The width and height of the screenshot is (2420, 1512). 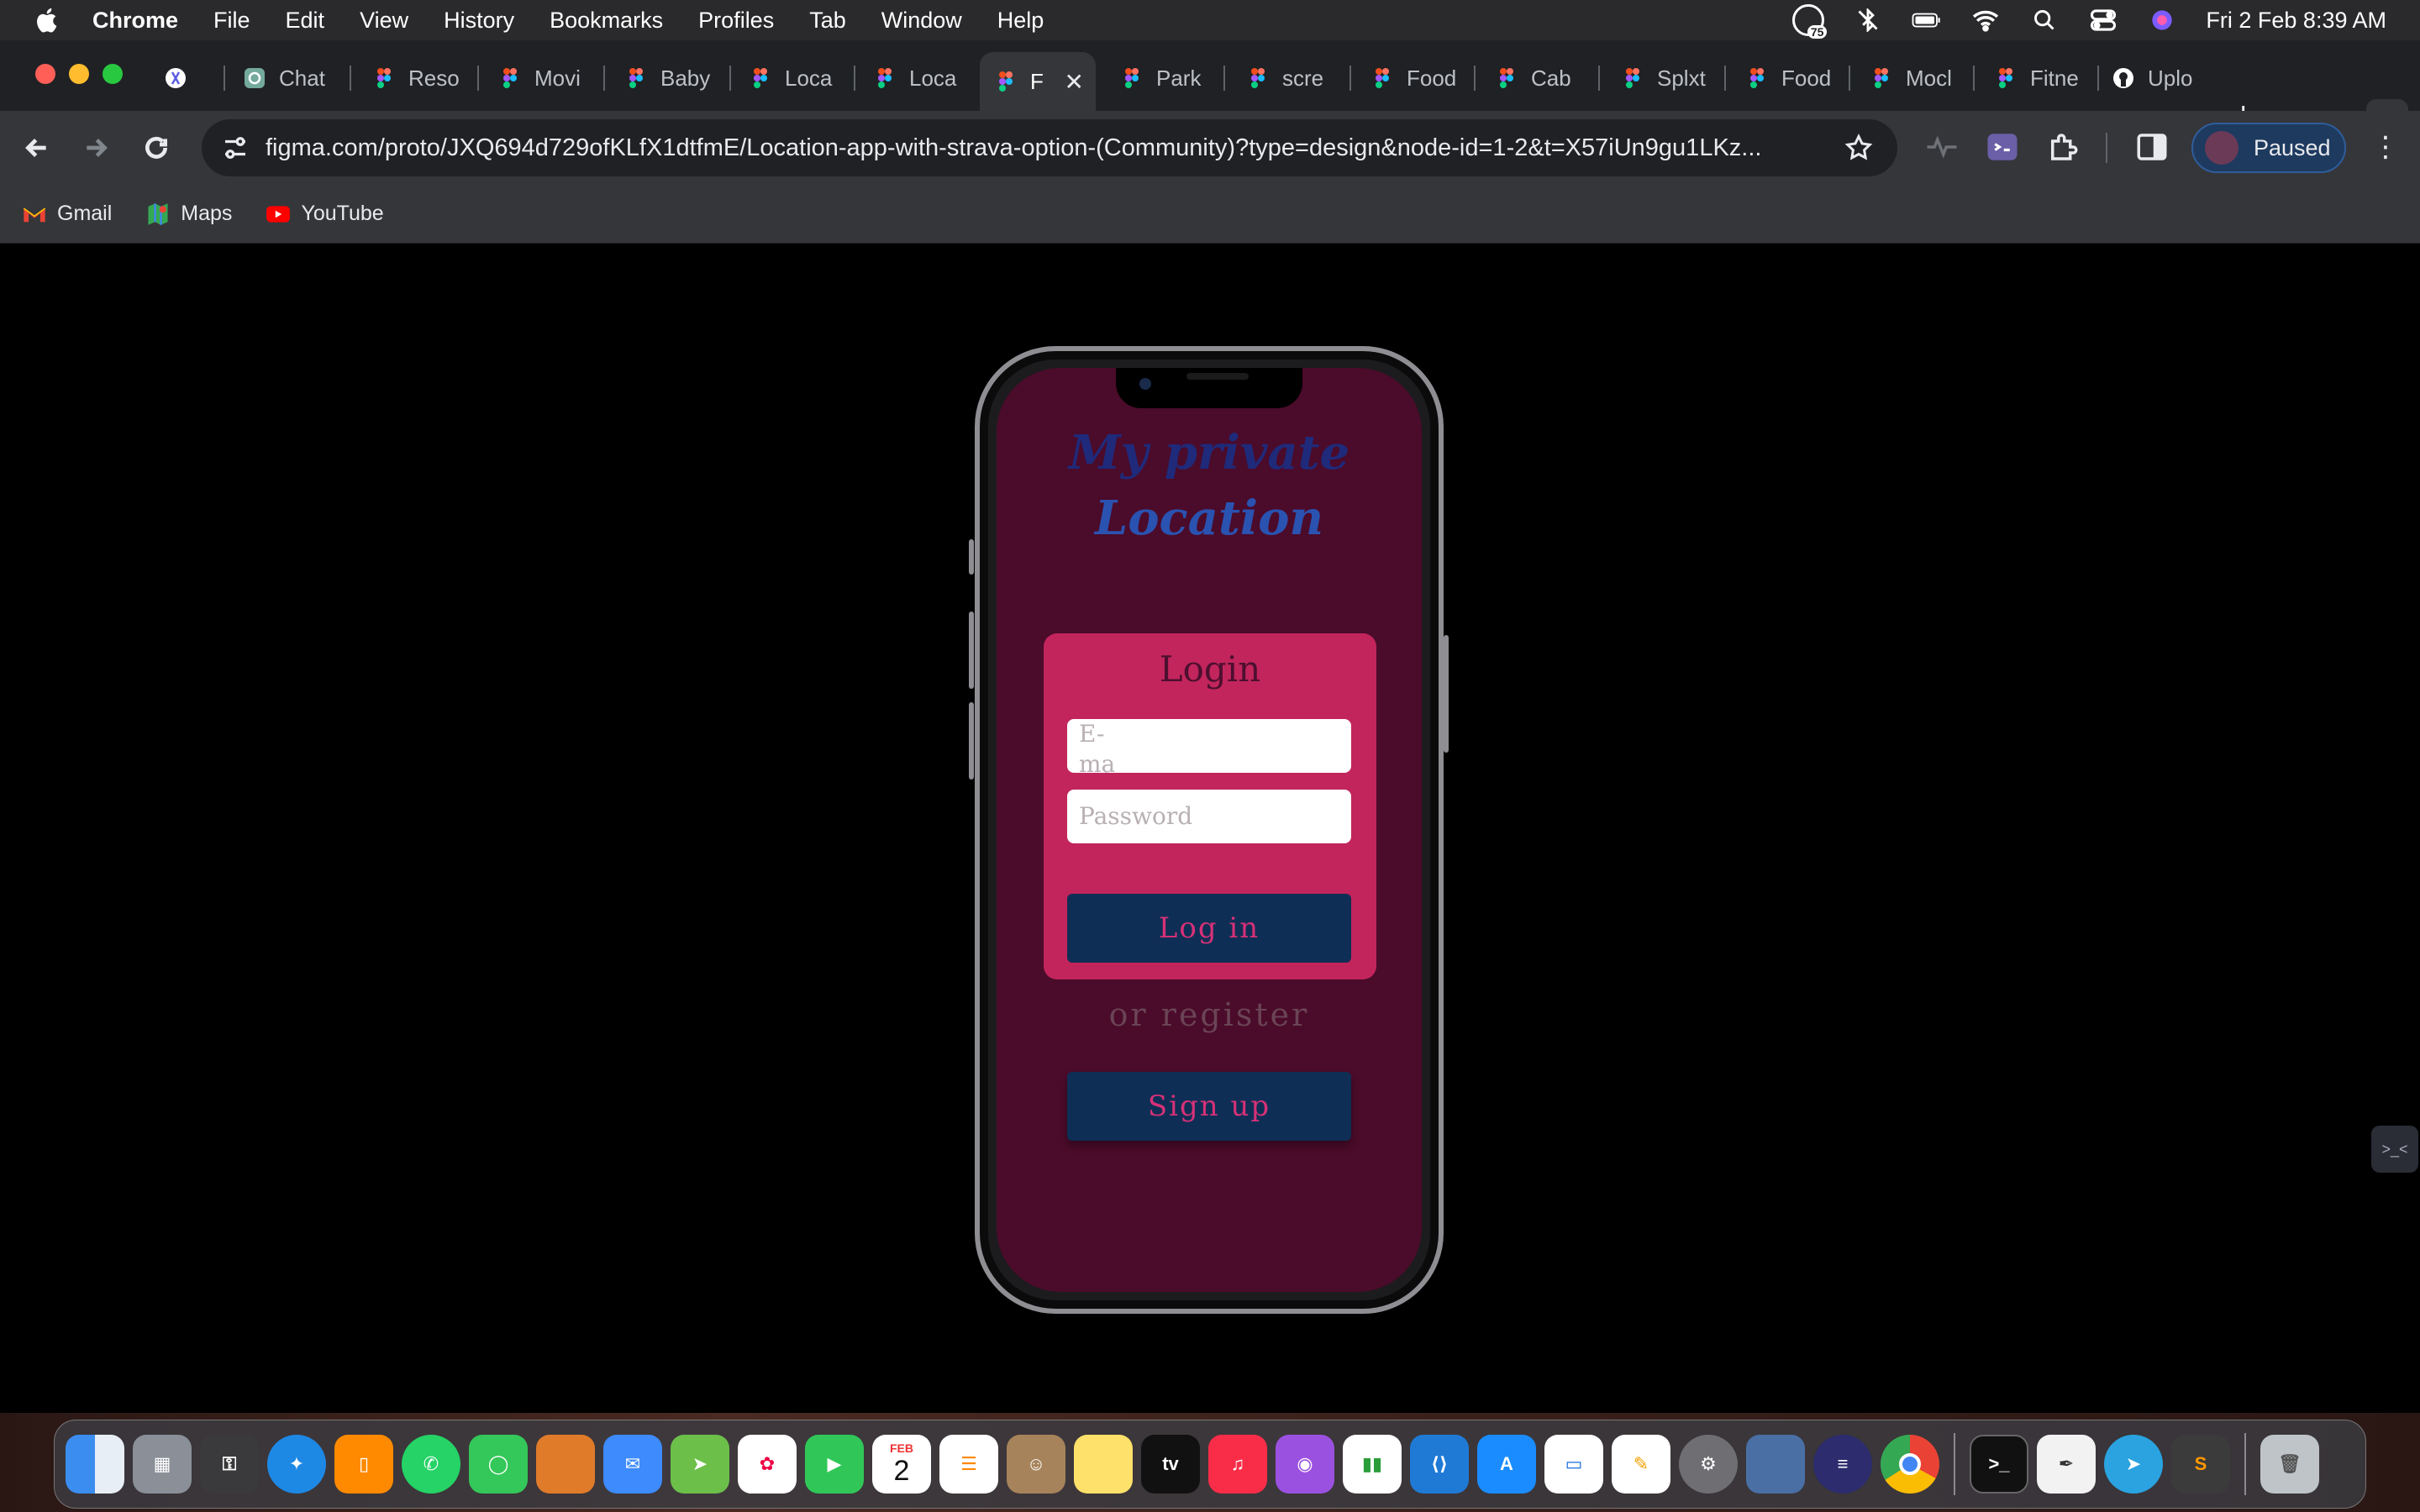 I want to click on tab-figma: Baby, so click(x=678, y=78).